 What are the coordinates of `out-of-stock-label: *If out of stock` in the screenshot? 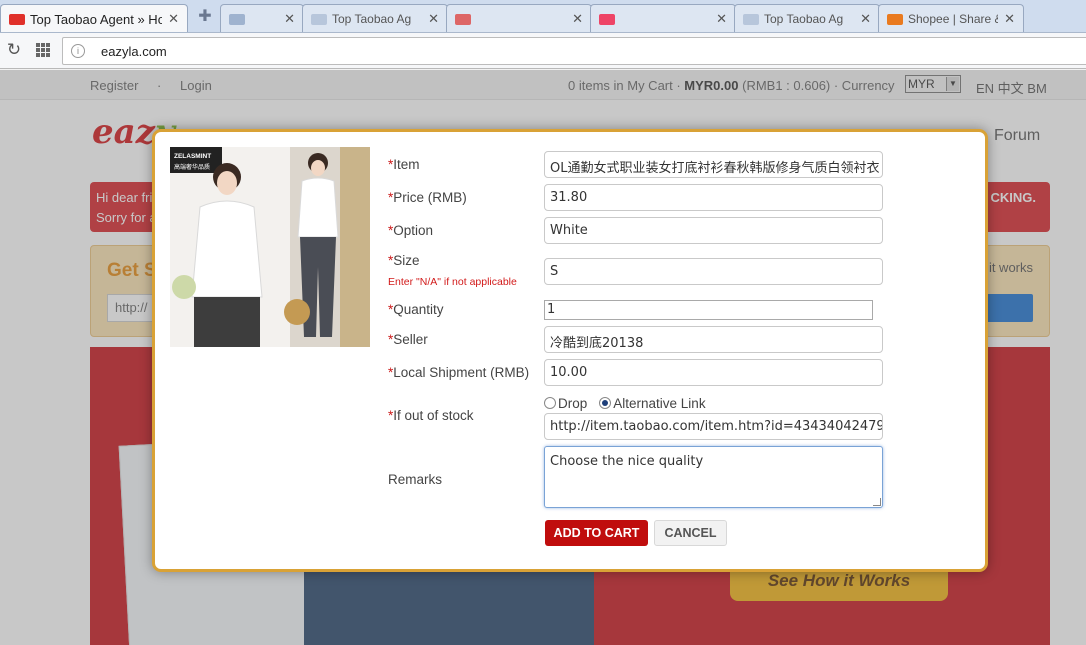 It's located at (431, 415).